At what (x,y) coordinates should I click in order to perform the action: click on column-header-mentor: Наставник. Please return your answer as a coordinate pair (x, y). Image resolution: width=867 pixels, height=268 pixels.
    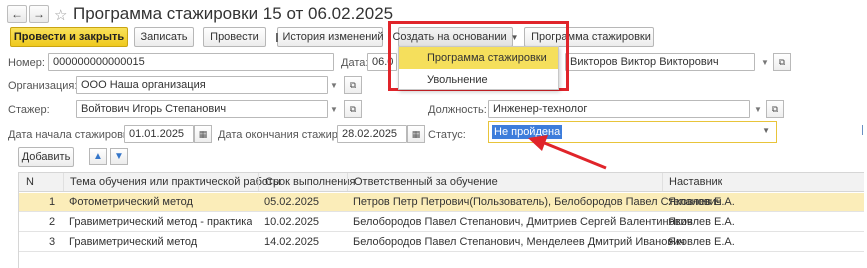
    Looking at the image, I should click on (692, 182).